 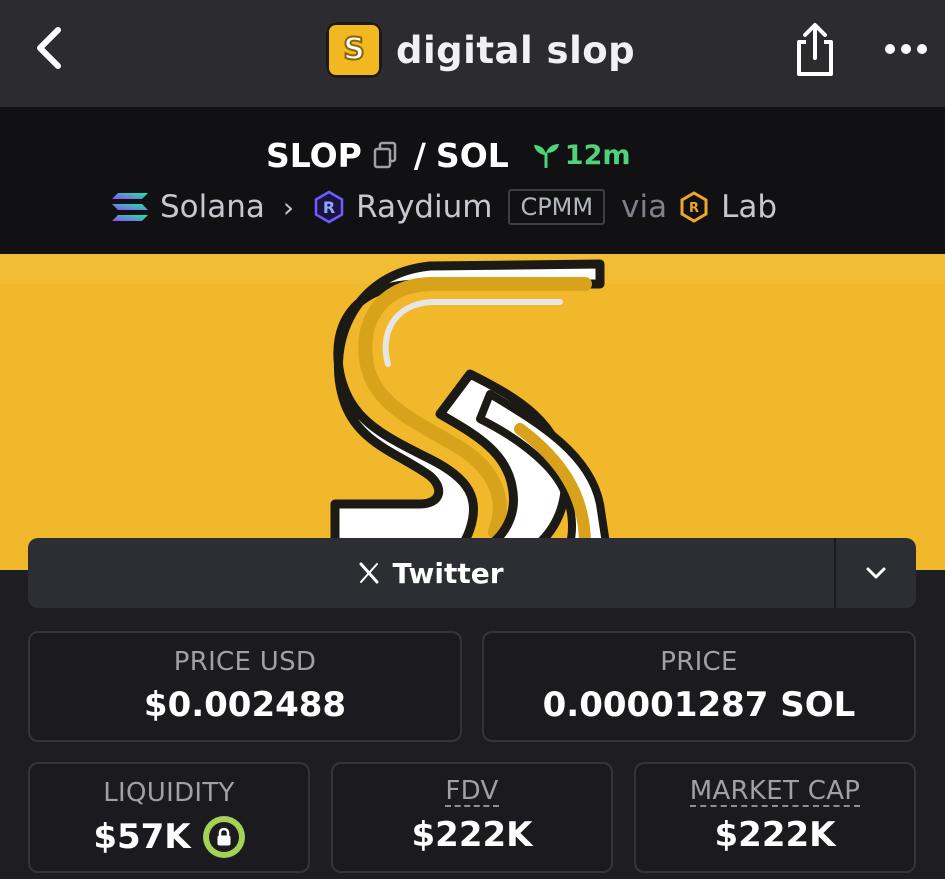 What do you see at coordinates (245, 705) in the screenshot?
I see `price-usd-value: $0.002488` at bounding box center [245, 705].